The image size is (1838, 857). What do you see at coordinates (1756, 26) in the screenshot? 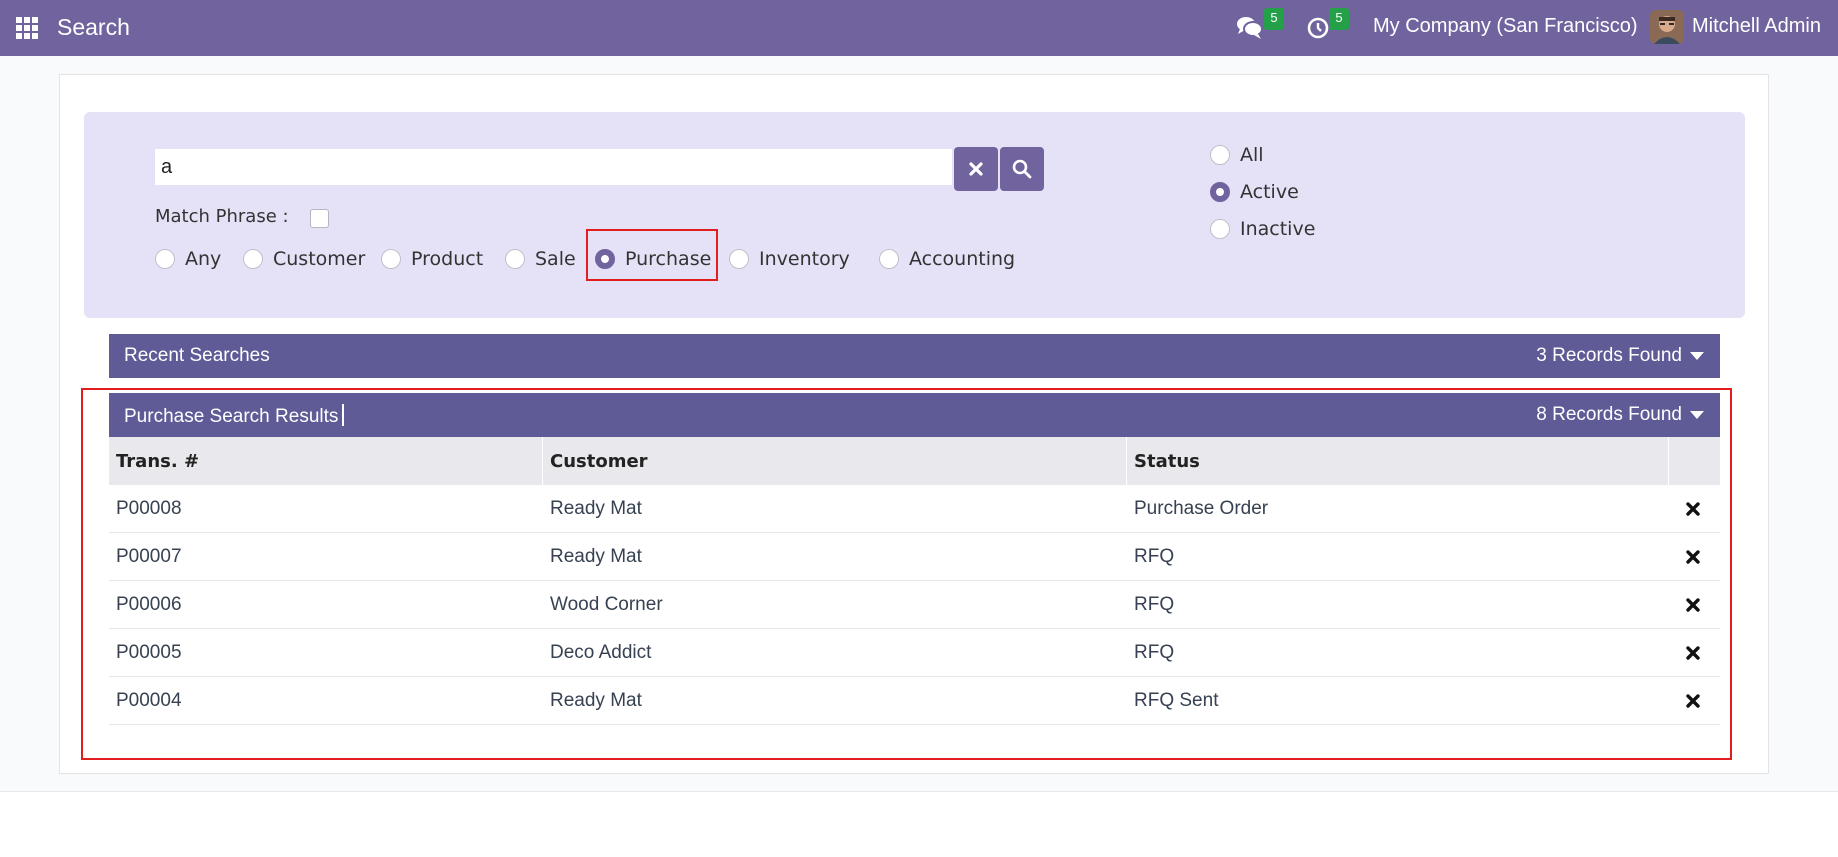
I see `user-menu: Mitchell Admin` at bounding box center [1756, 26].